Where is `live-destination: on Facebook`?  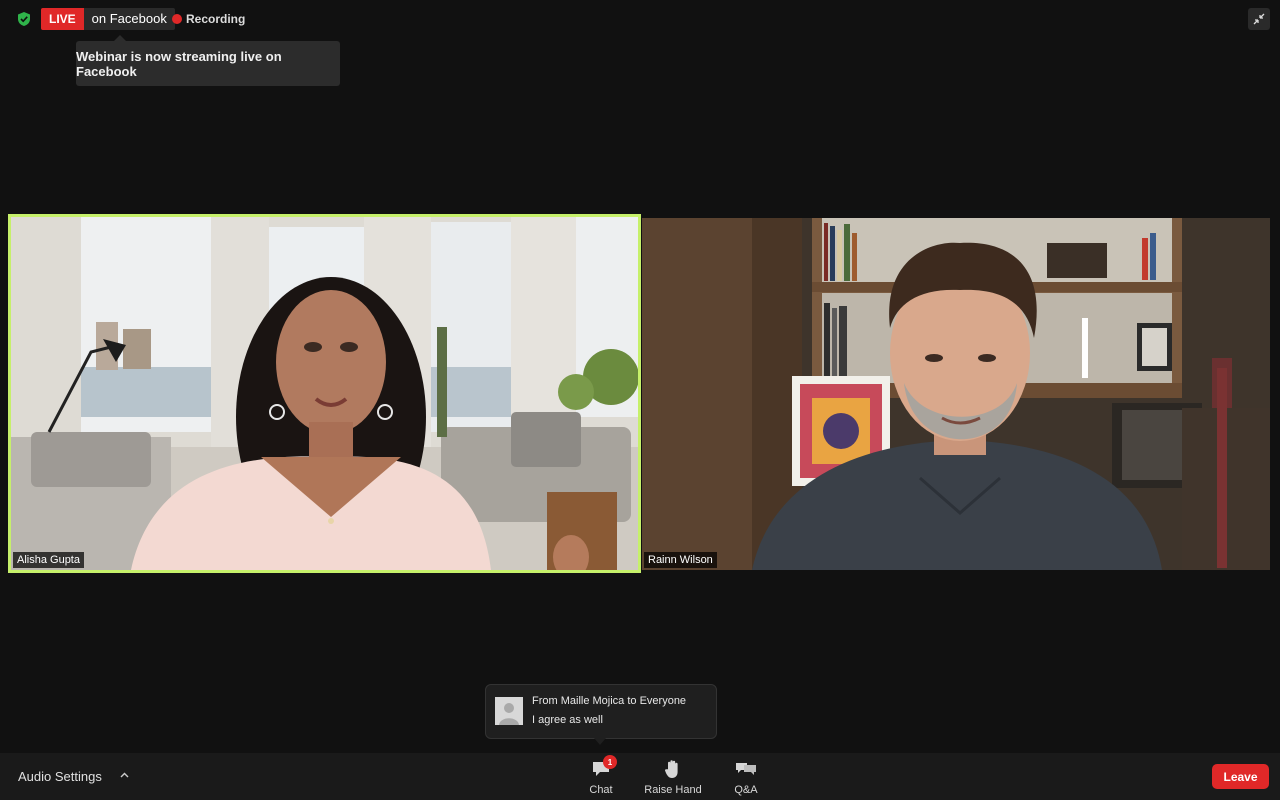 live-destination: on Facebook is located at coordinates (129, 19).